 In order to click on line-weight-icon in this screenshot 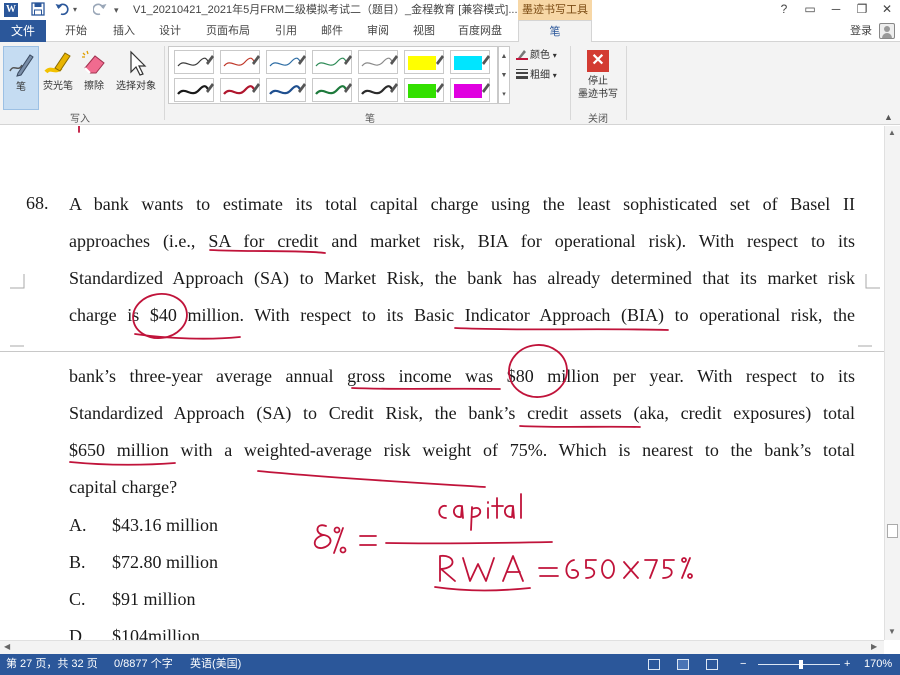, I will do `click(522, 74)`.